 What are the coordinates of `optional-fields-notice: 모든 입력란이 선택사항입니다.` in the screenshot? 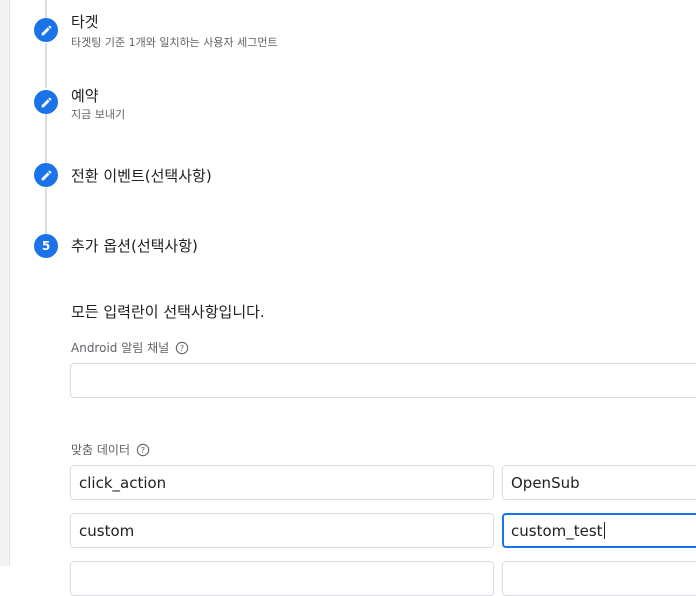 It's located at (168, 312).